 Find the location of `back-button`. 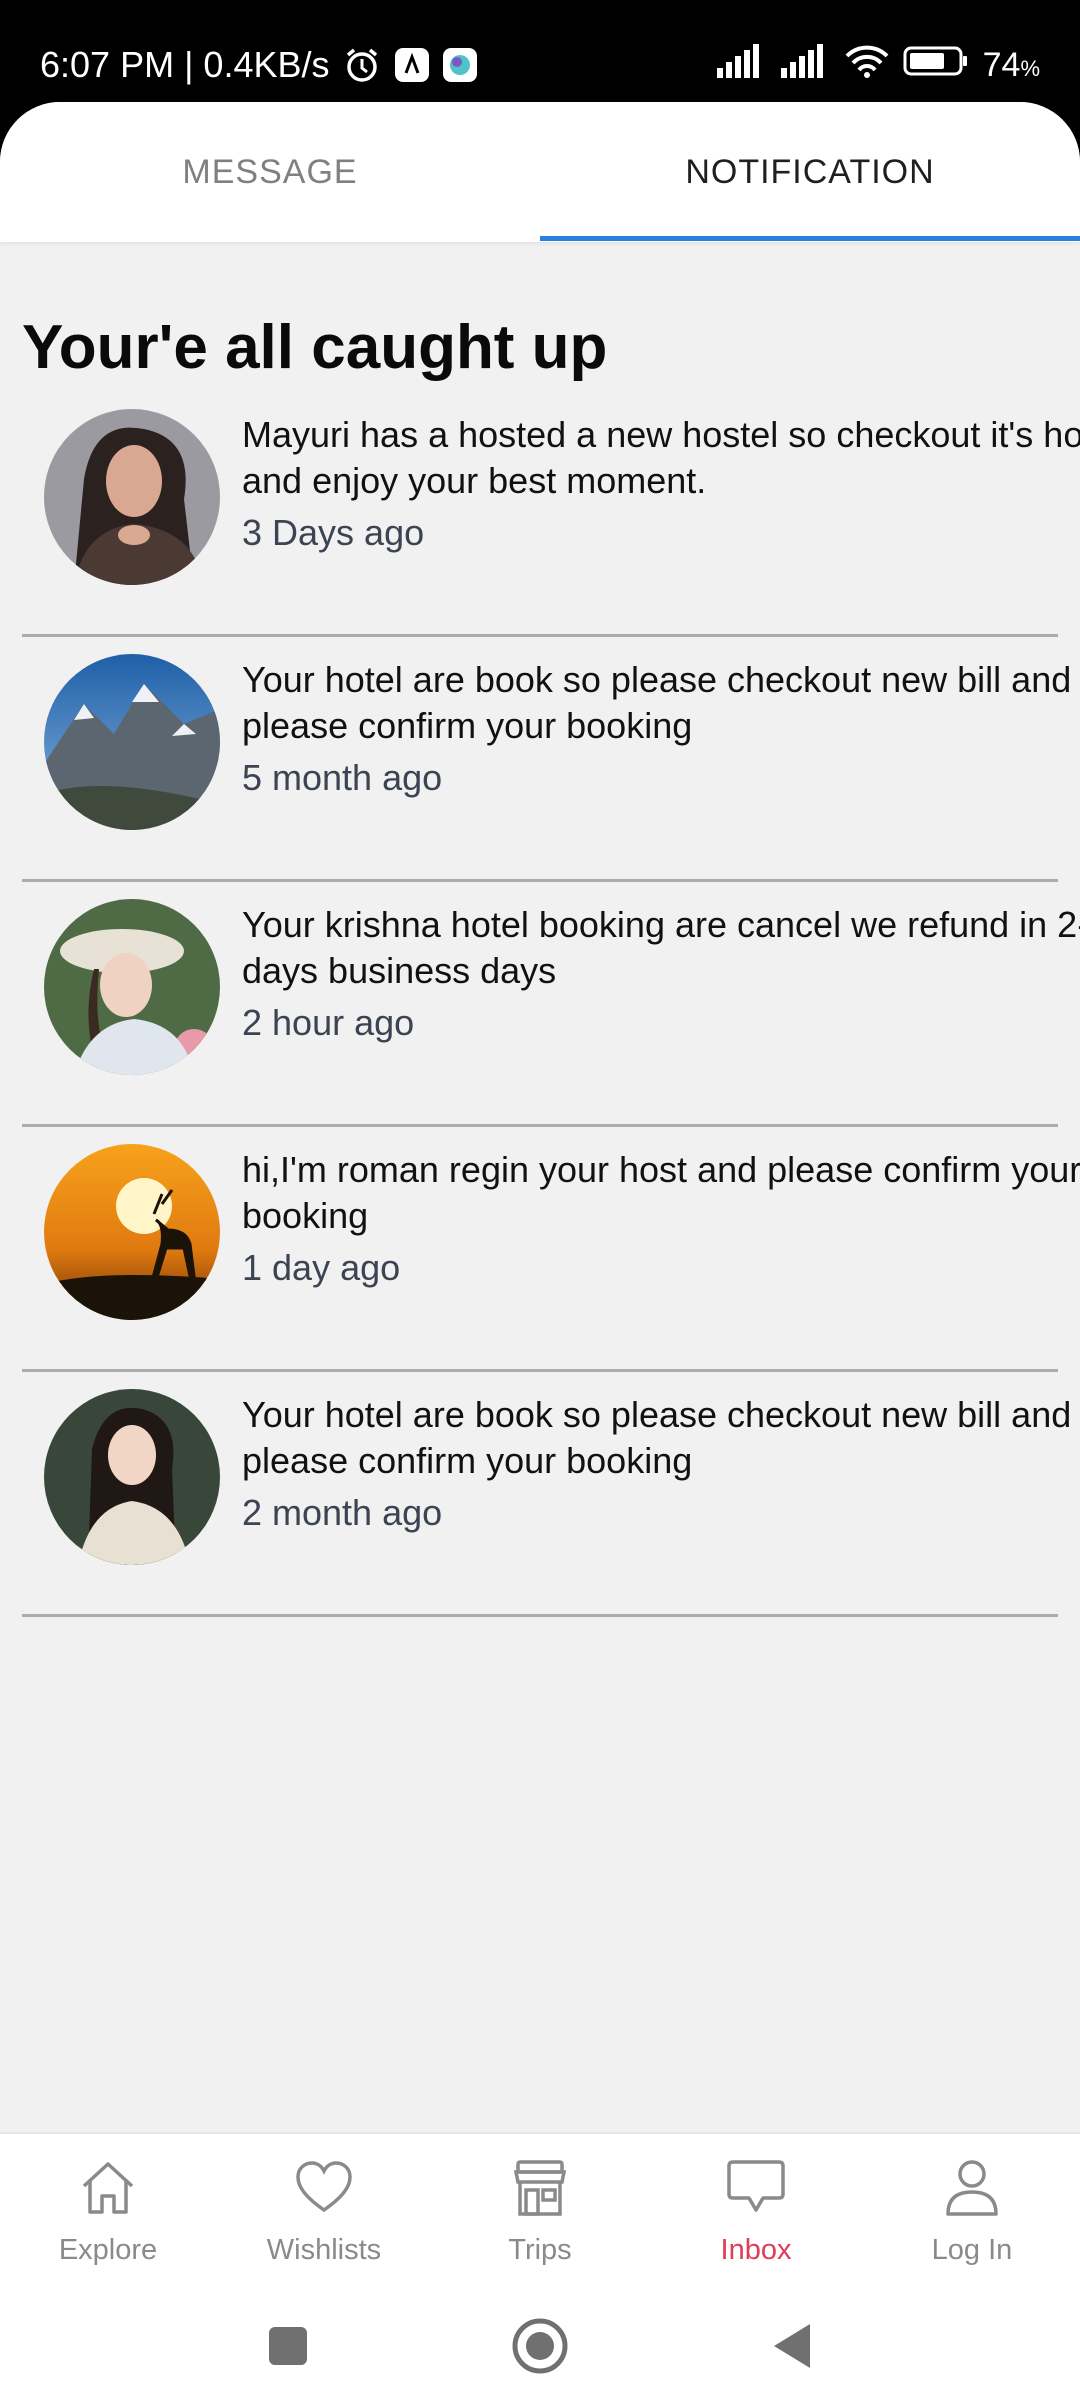

back-button is located at coordinates (792, 2346).